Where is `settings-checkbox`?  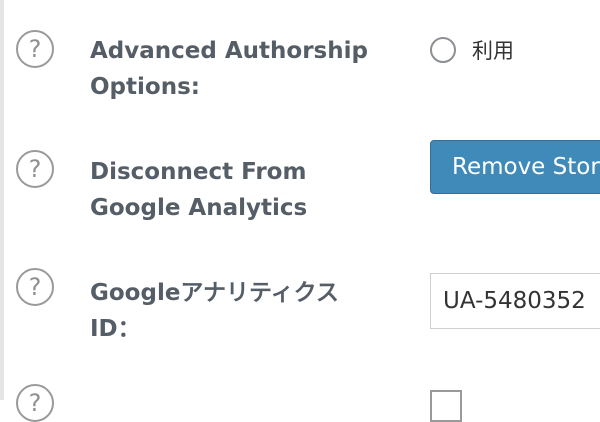 settings-checkbox is located at coordinates (446, 406).